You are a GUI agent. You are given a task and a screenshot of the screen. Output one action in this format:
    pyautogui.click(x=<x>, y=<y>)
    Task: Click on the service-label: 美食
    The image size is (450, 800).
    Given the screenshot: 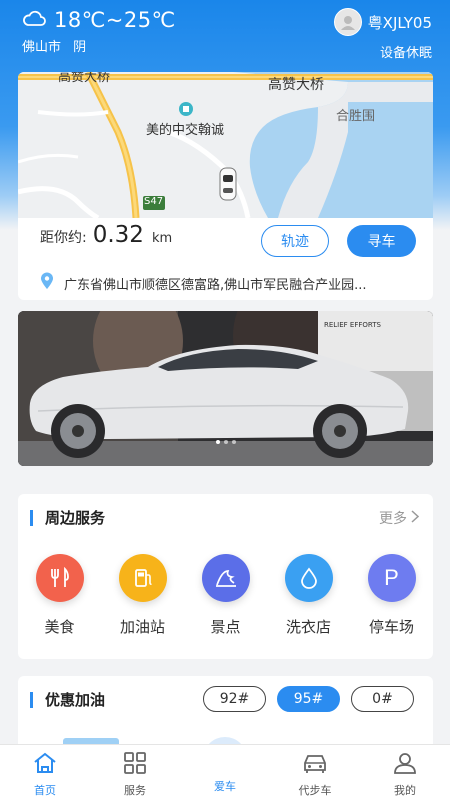 What is the action you would take?
    pyautogui.click(x=59, y=627)
    